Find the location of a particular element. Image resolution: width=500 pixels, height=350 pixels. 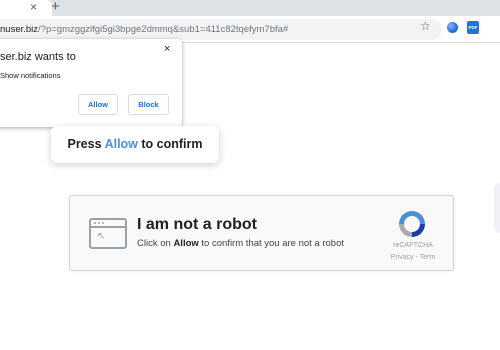

recaptcha-privacy-terms: Privacy - Term is located at coordinates (413, 257).